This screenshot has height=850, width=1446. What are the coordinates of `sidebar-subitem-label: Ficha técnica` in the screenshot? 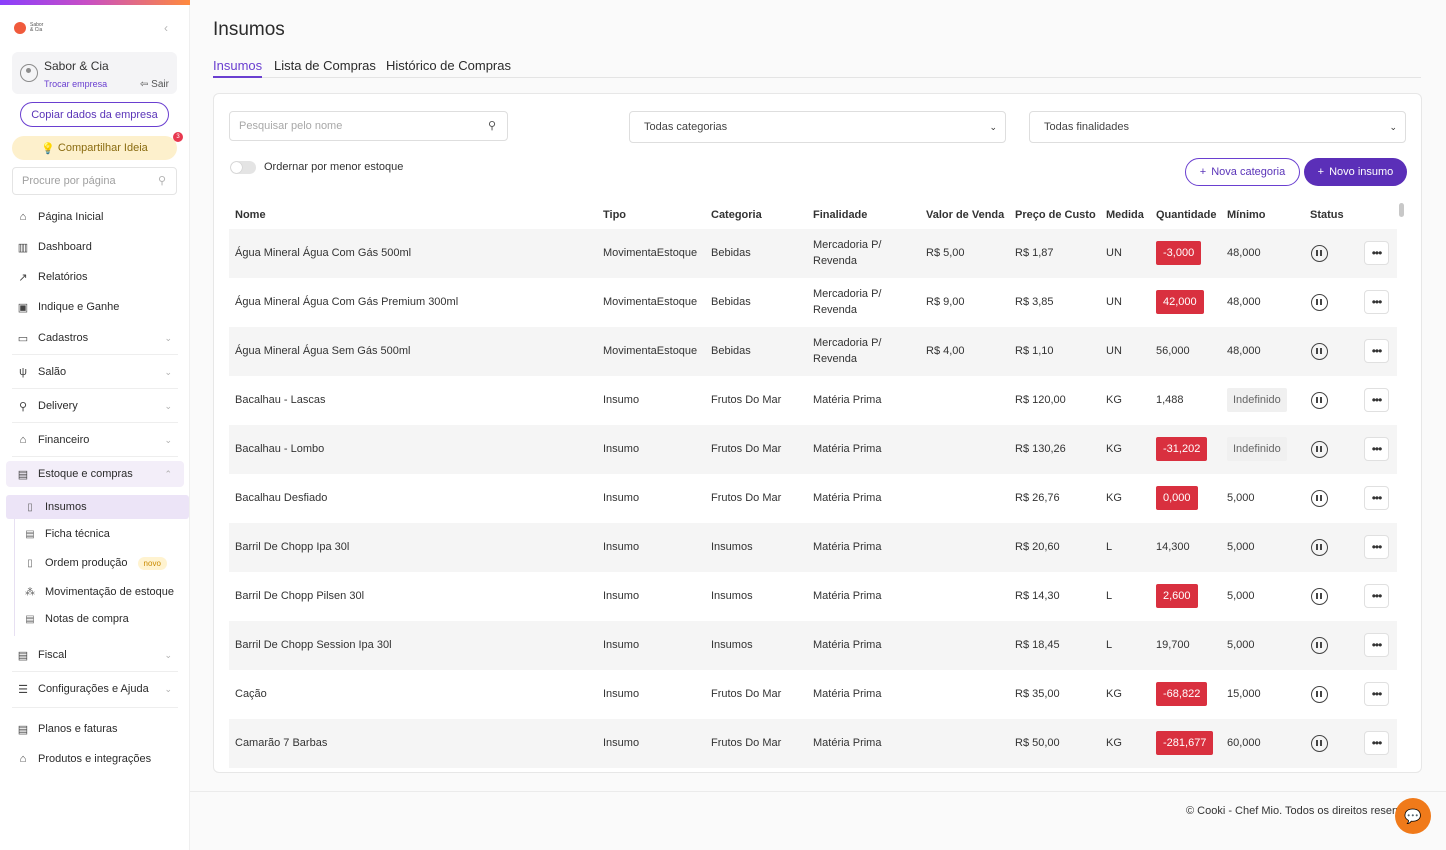 It's located at (77, 534).